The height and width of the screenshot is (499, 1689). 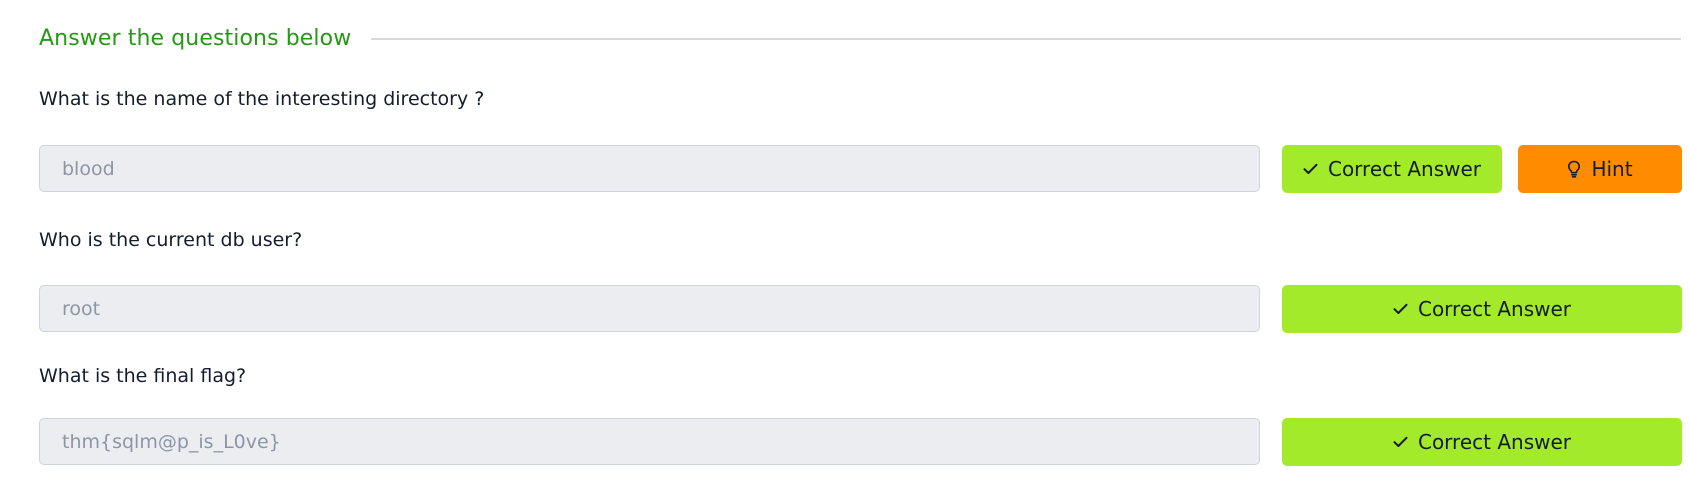 I want to click on section-divider, so click(x=1026, y=39).